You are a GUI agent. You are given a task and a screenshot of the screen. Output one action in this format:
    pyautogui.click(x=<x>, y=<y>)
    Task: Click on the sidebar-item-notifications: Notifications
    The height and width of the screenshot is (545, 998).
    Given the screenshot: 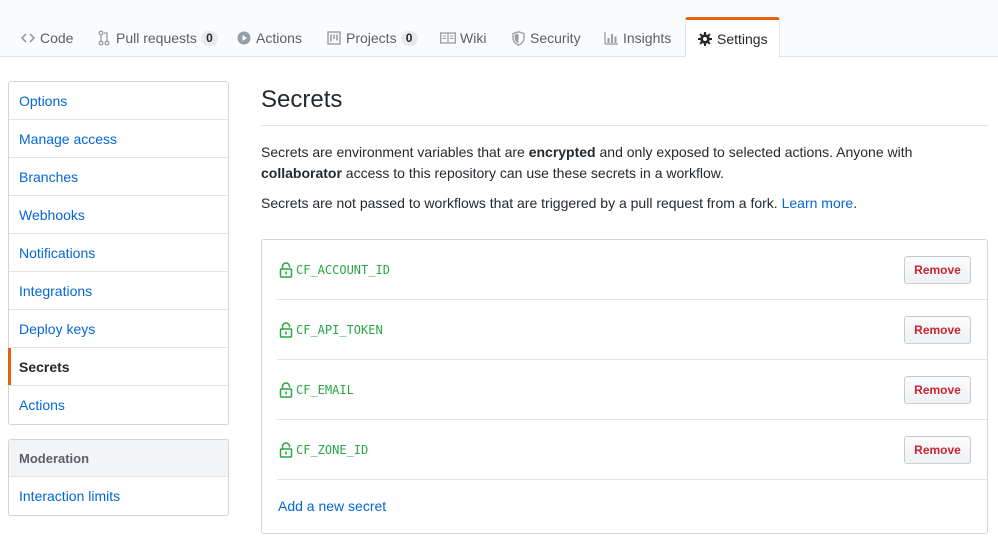 What is the action you would take?
    pyautogui.click(x=118, y=253)
    